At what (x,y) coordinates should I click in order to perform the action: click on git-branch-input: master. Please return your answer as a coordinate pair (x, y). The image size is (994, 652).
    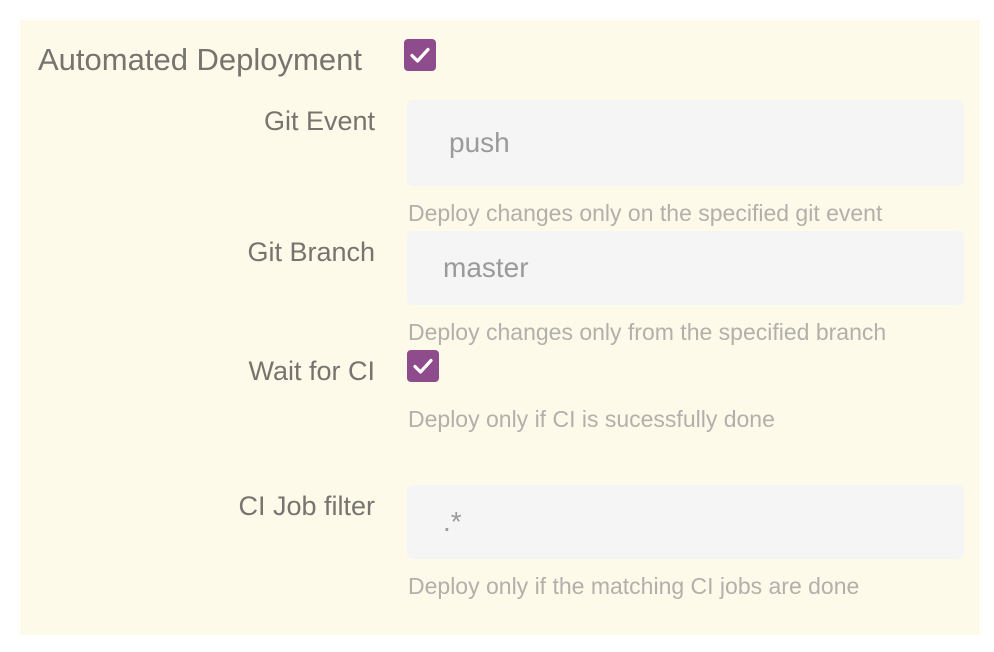
    Looking at the image, I should click on (685, 268).